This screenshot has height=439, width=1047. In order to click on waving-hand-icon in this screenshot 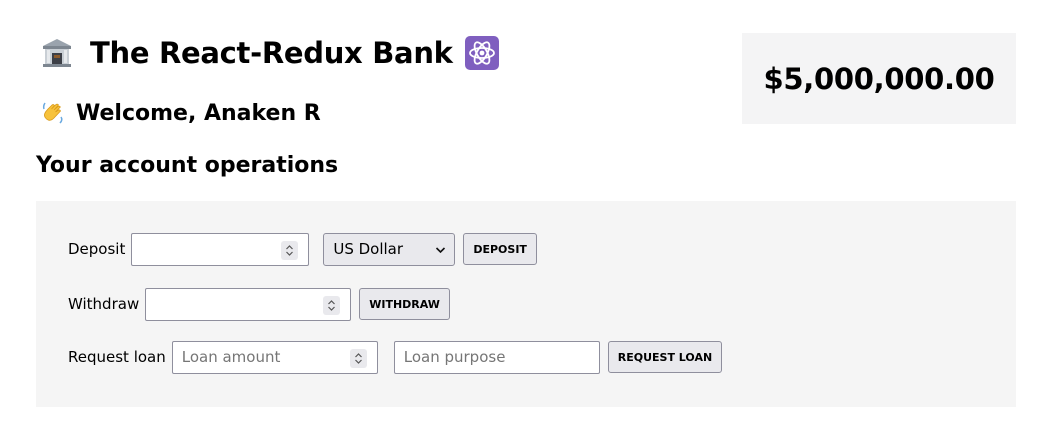, I will do `click(53, 113)`.